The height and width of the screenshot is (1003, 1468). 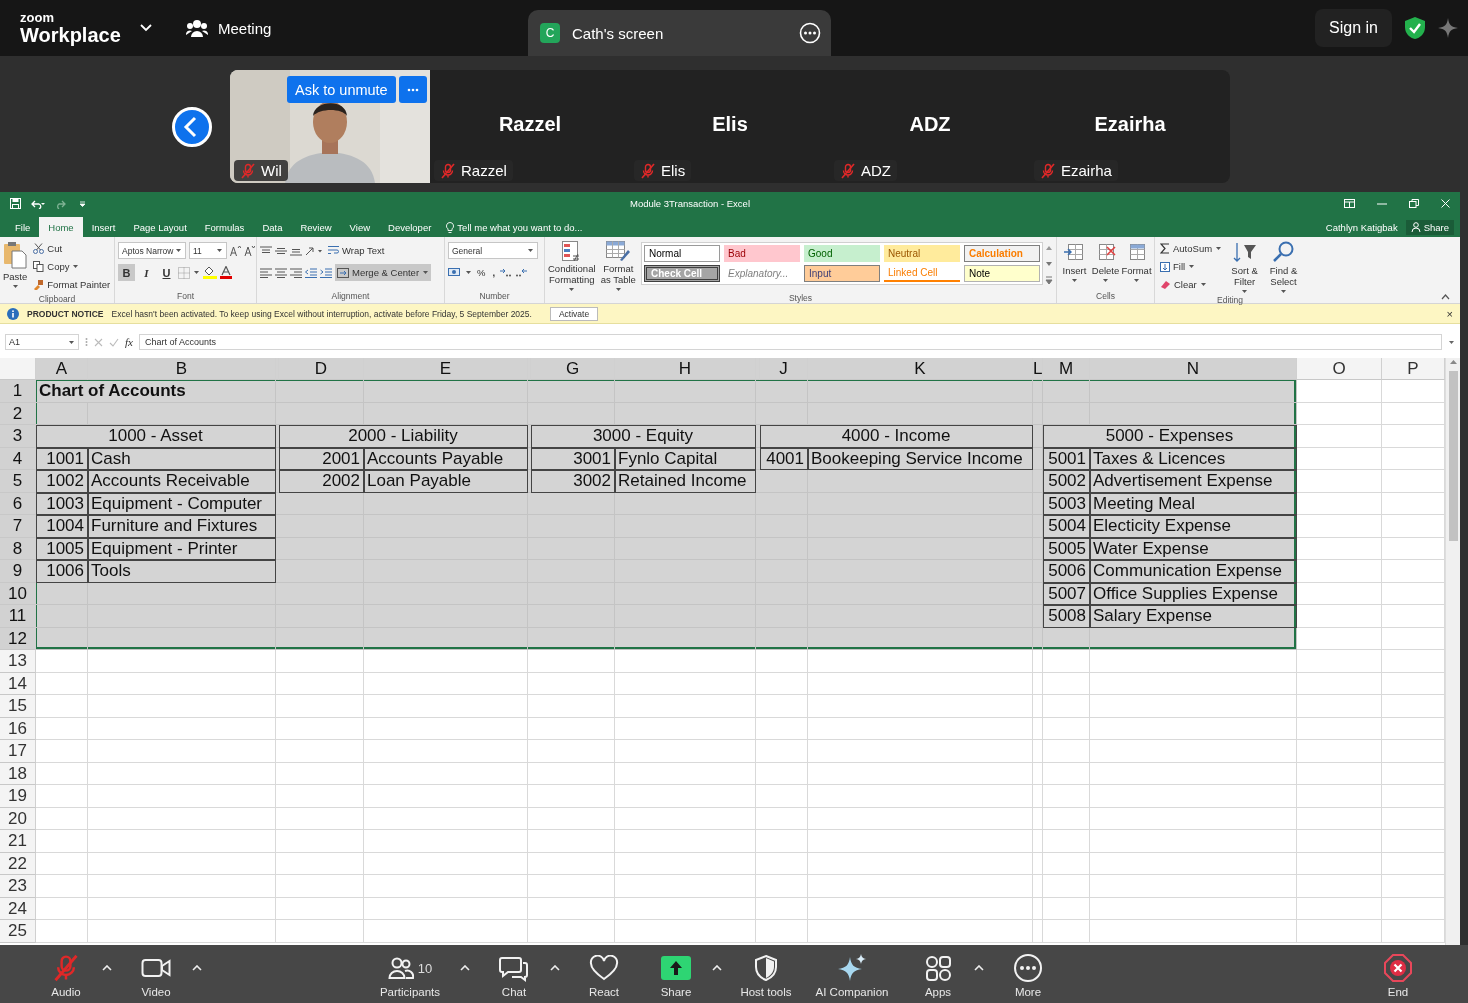 I want to click on percent-button: %, so click(x=481, y=272).